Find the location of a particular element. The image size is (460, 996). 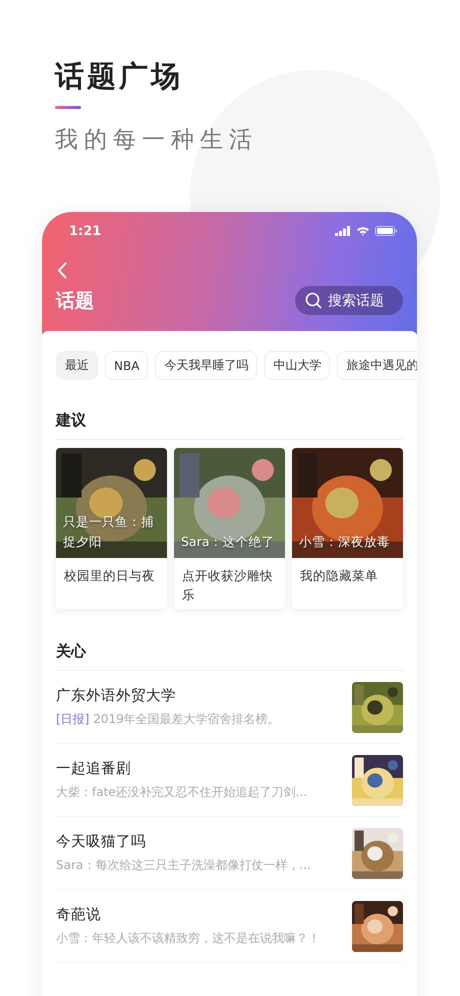

search-icon is located at coordinates (313, 300).